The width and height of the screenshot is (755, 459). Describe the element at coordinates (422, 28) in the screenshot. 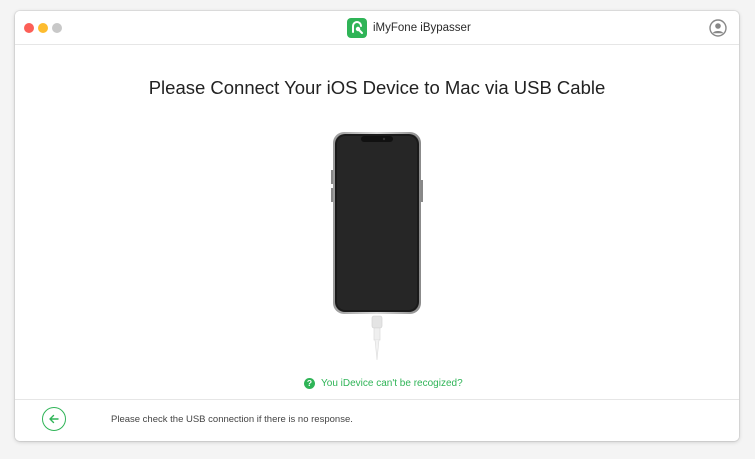

I see `app-title: iMyFone iBypasser` at that location.